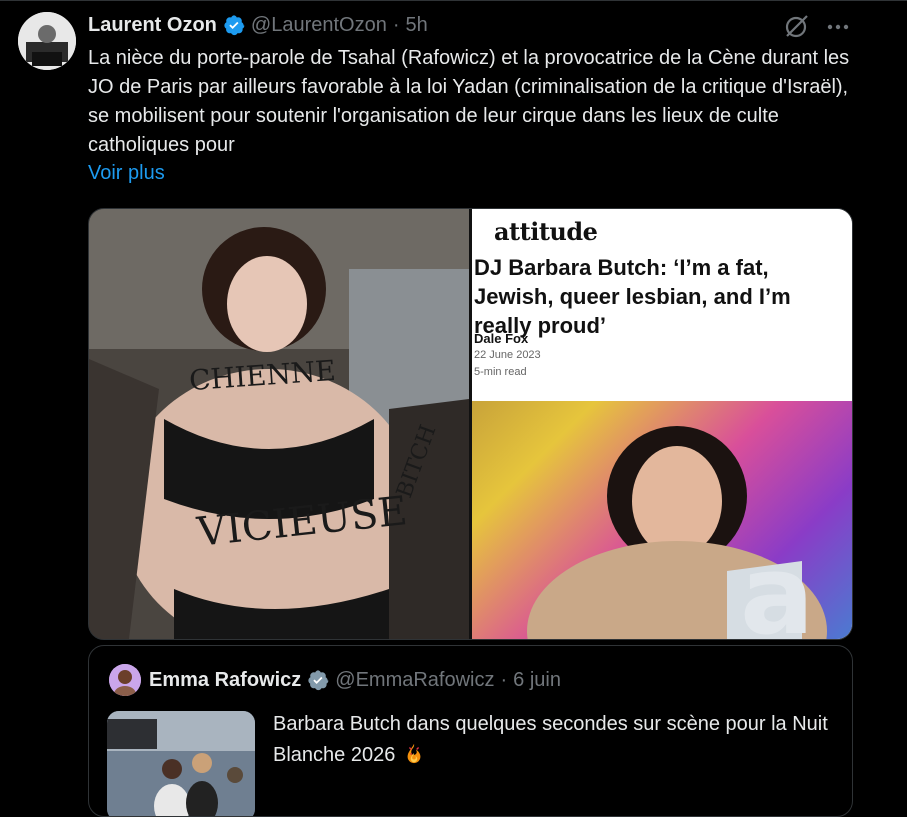 The image size is (907, 817). I want to click on quoted-header: Emma Rafowicz @EmmaRafowicz · 6 juin, so click(355, 680).